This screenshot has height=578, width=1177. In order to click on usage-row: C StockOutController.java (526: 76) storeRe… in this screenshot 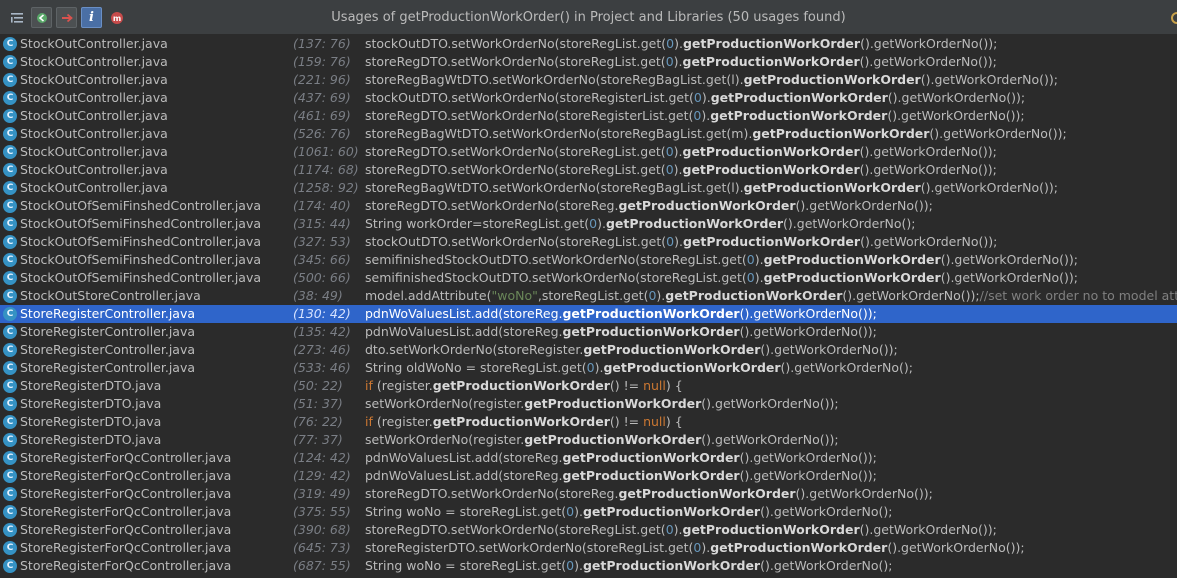, I will do `click(588, 134)`.